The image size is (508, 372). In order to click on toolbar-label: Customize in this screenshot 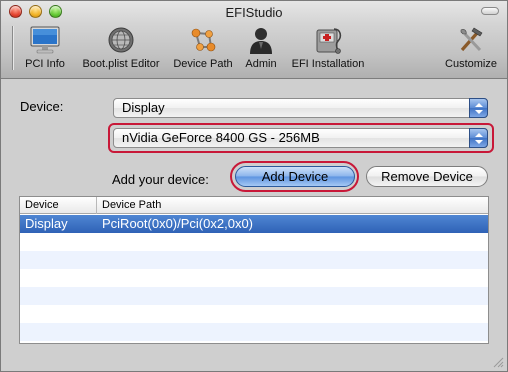, I will do `click(471, 64)`.